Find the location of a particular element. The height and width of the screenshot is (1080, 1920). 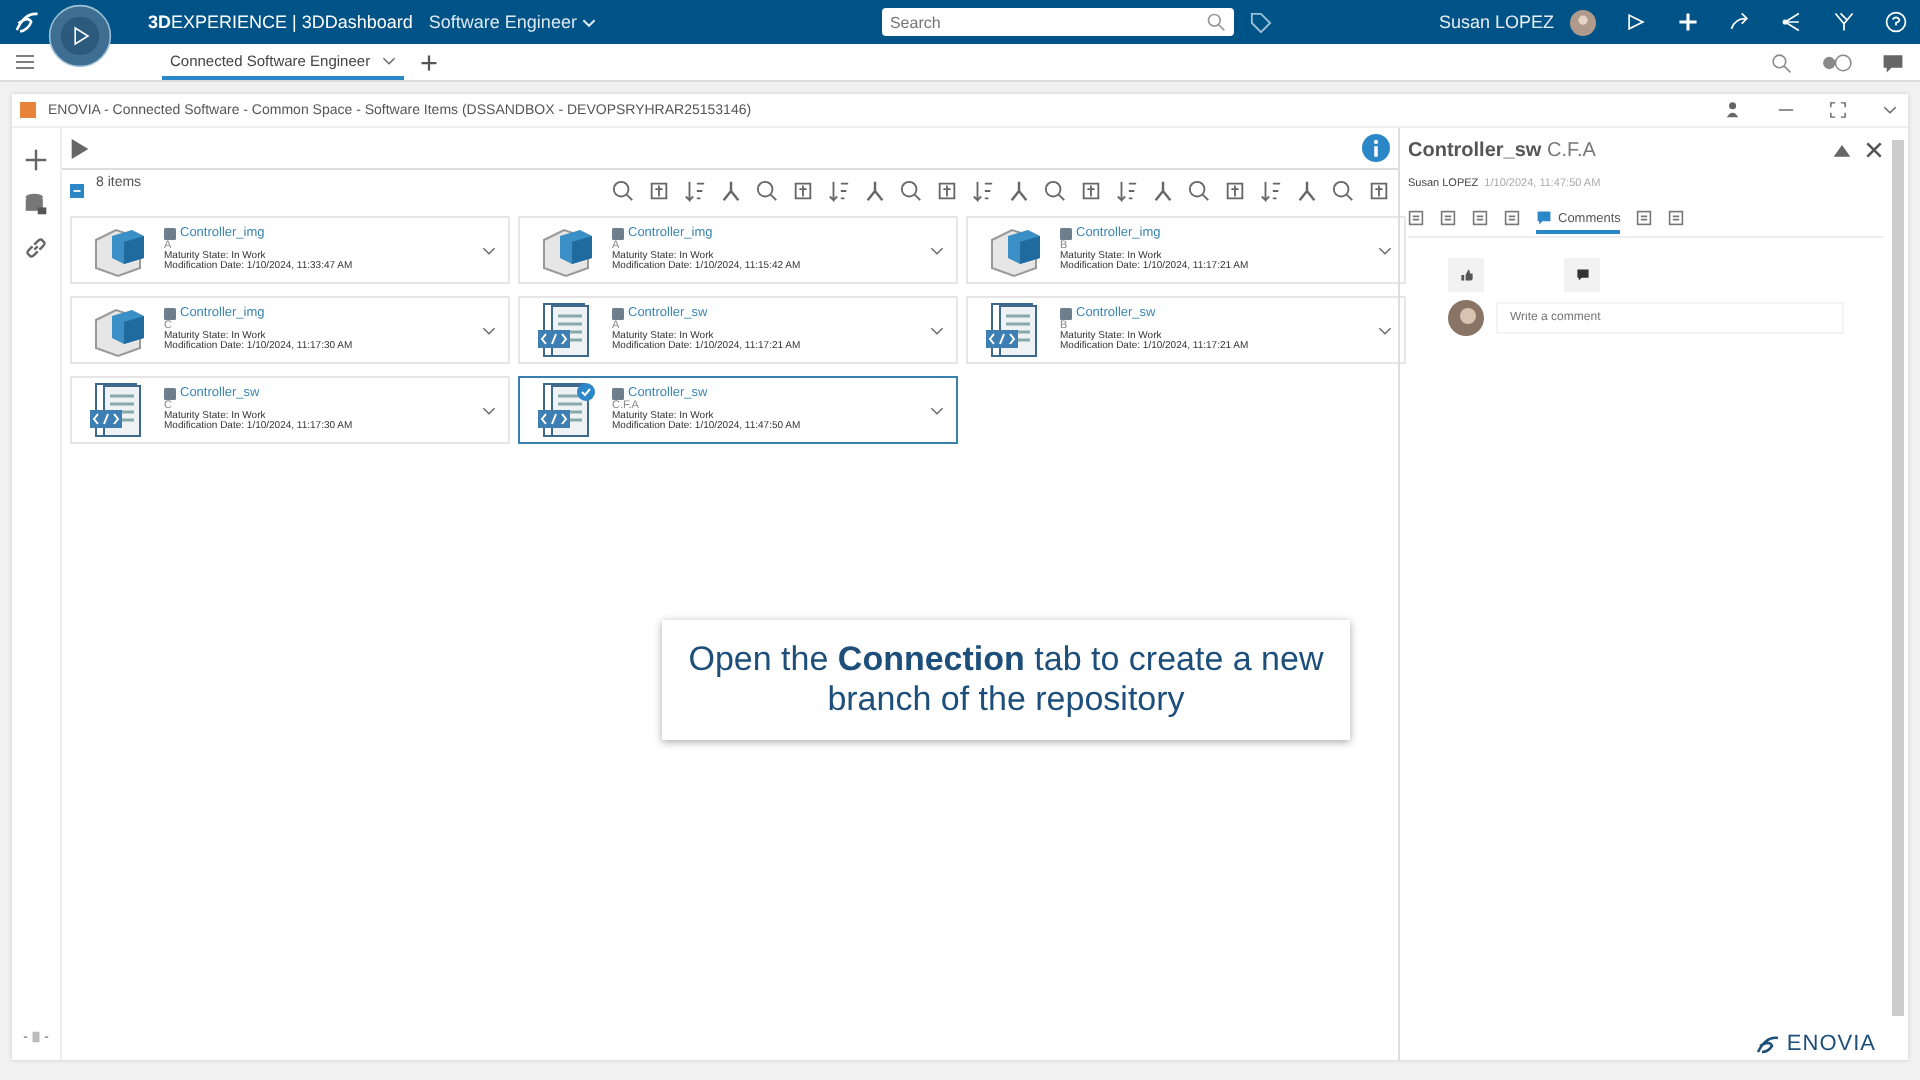

scrollbar is located at coordinates (1898, 578).